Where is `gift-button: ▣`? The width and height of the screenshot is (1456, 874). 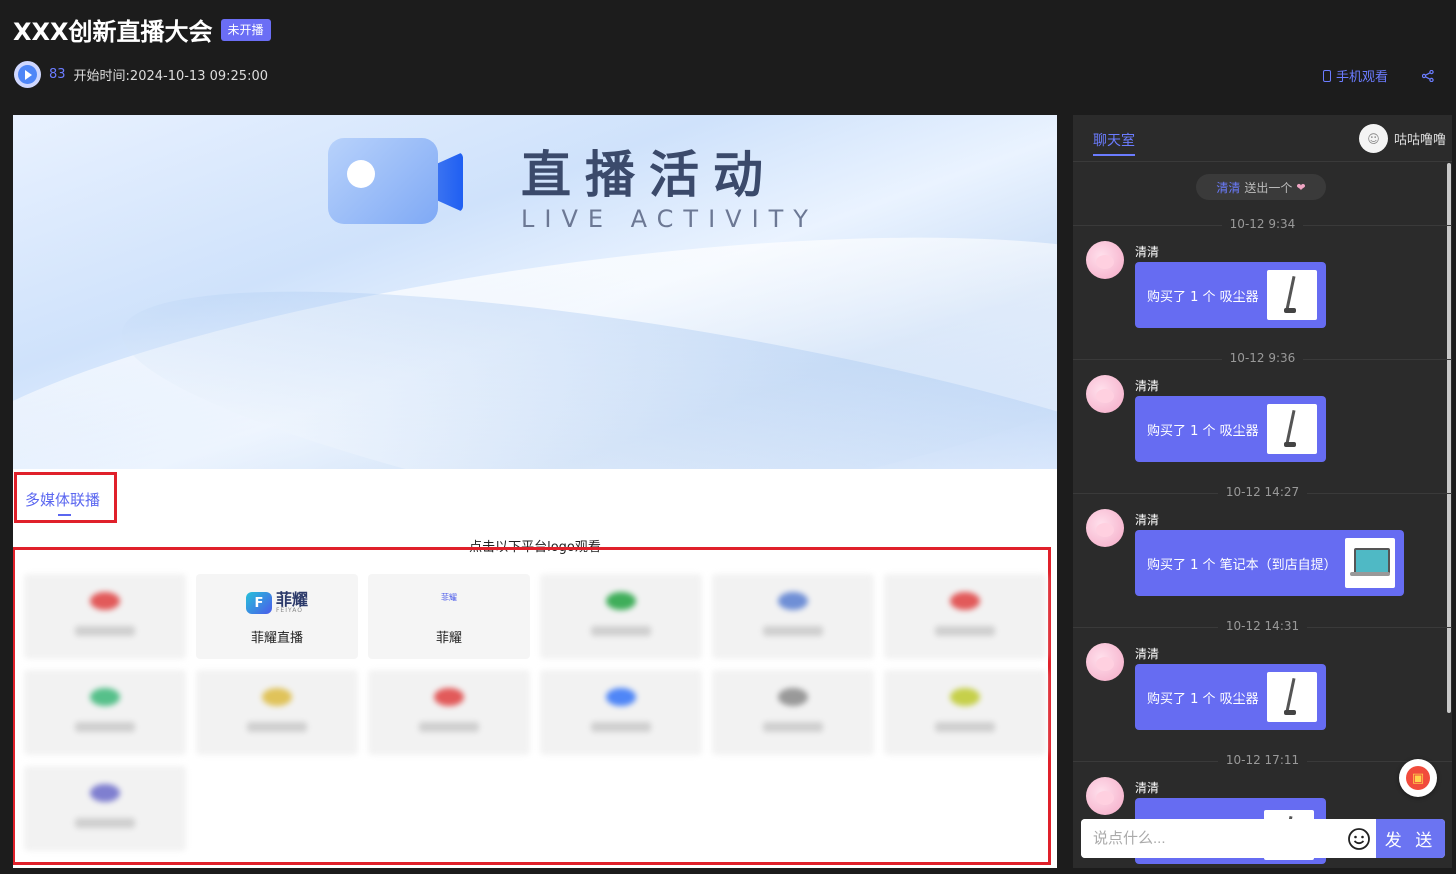 gift-button: ▣ is located at coordinates (1418, 778).